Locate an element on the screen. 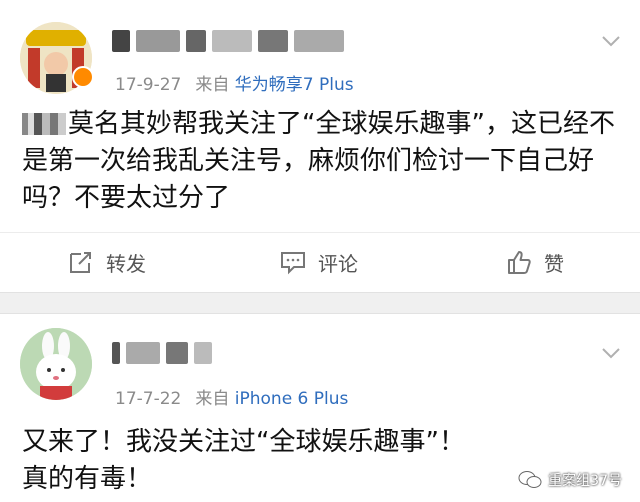 This screenshot has height=502, width=640. repost-icon is located at coordinates (80, 262).